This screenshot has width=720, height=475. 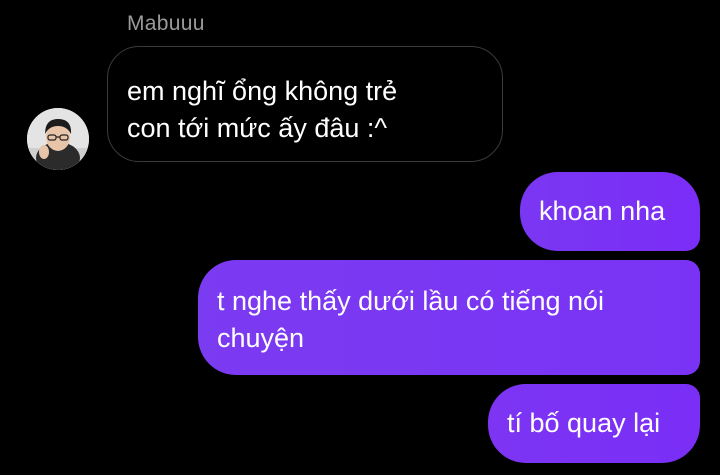 What do you see at coordinates (166, 23) in the screenshot?
I see `sender-name: Mabuuu` at bounding box center [166, 23].